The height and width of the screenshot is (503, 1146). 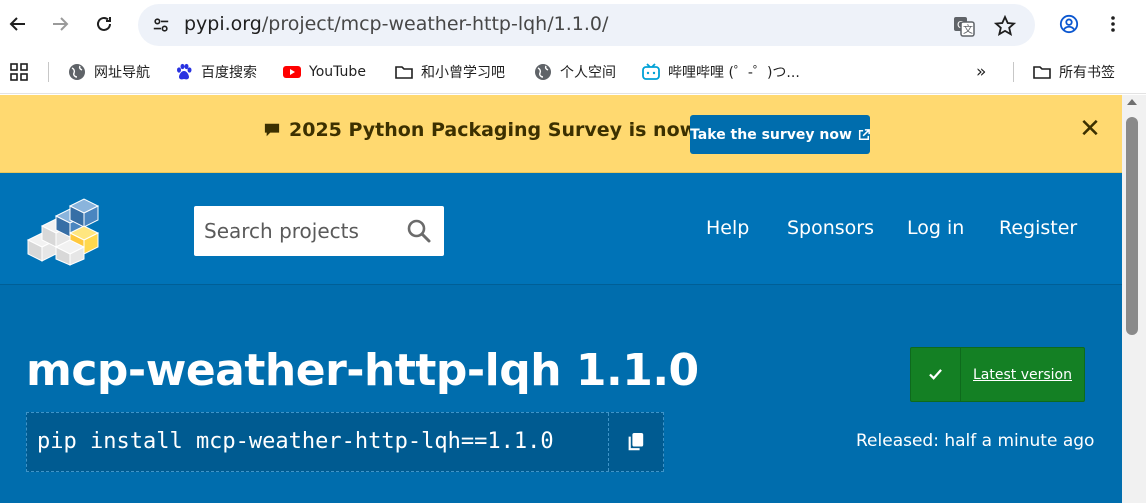 What do you see at coordinates (1132, 226) in the screenshot?
I see `scrollbar-thumb` at bounding box center [1132, 226].